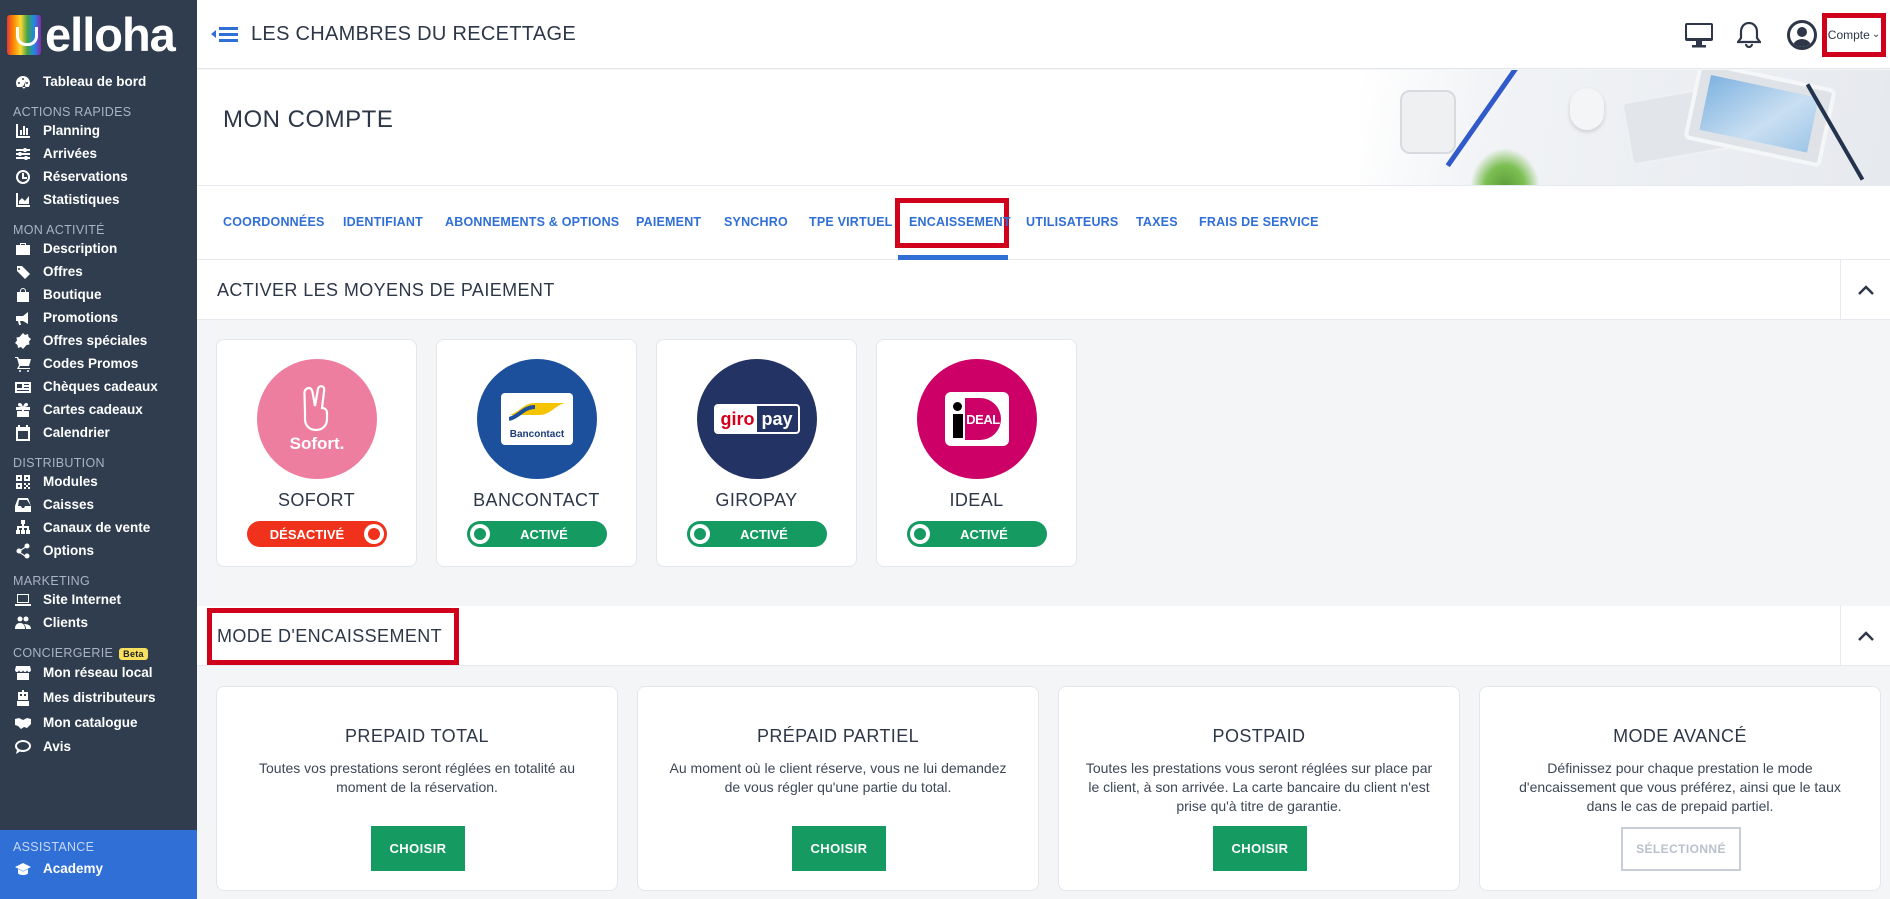 The width and height of the screenshot is (1890, 899). Describe the element at coordinates (274, 222) in the screenshot. I see `tab-coordonnees: COORDONNÉES` at that location.